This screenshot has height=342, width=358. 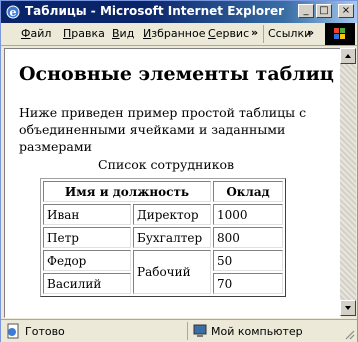 I want to click on header-name-position: Имя и должность, so click(x=127, y=191).